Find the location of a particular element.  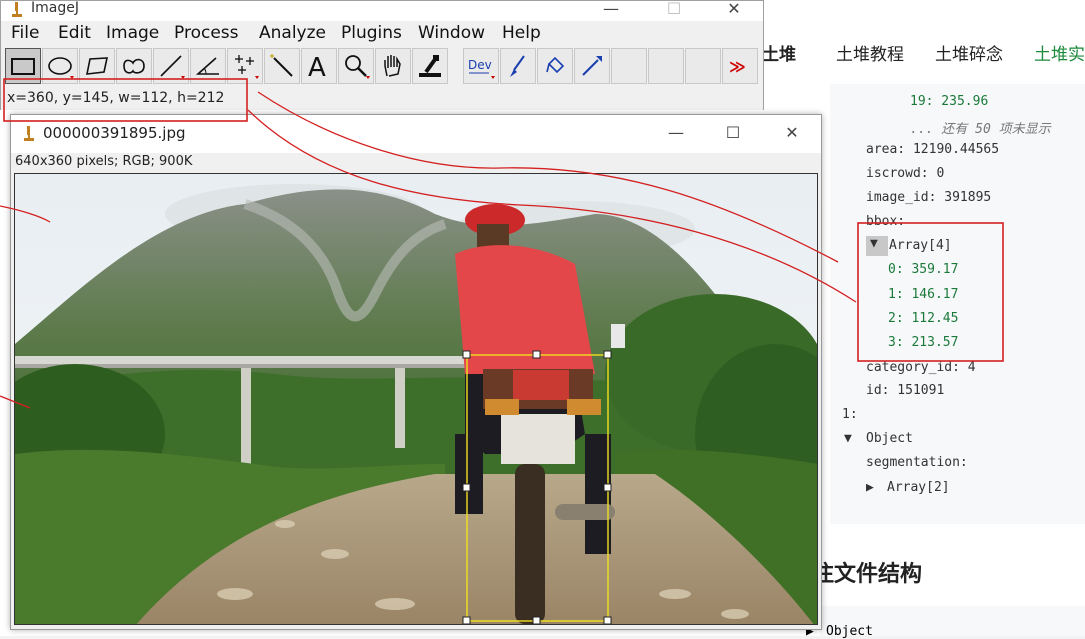

json-line: 2: 112.45 is located at coordinates (923, 318).